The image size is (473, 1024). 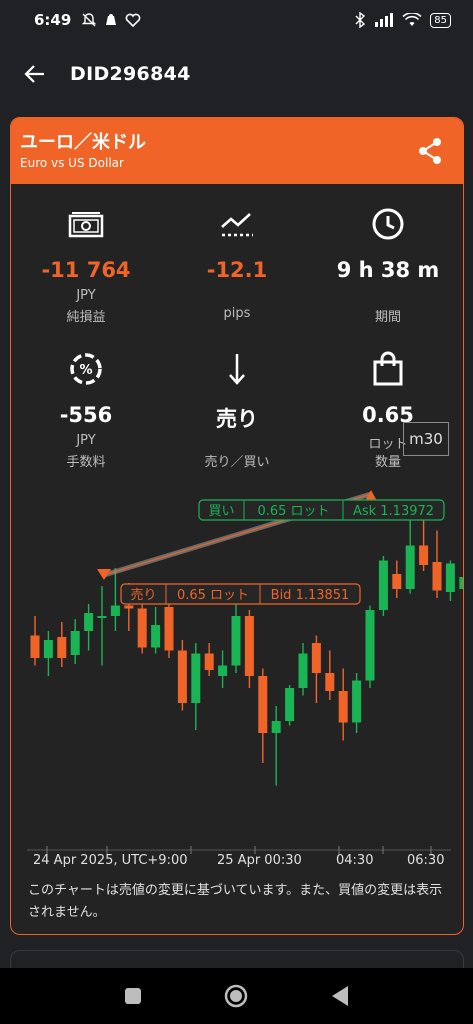 What do you see at coordinates (83, 142) in the screenshot?
I see `instrument-name: ユーロ／米ドル` at bounding box center [83, 142].